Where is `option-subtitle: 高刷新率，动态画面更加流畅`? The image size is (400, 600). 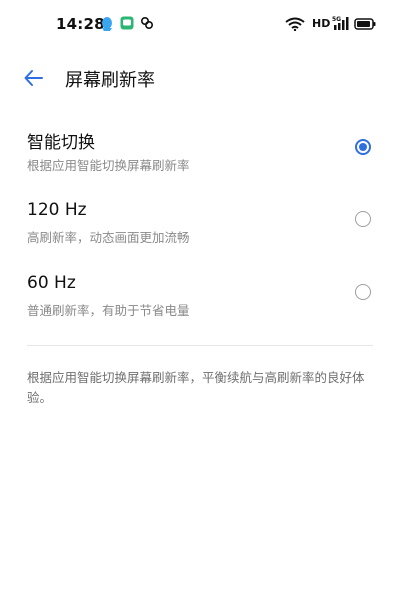
option-subtitle: 高刷新率，动态画面更加流畅 is located at coordinates (108, 237).